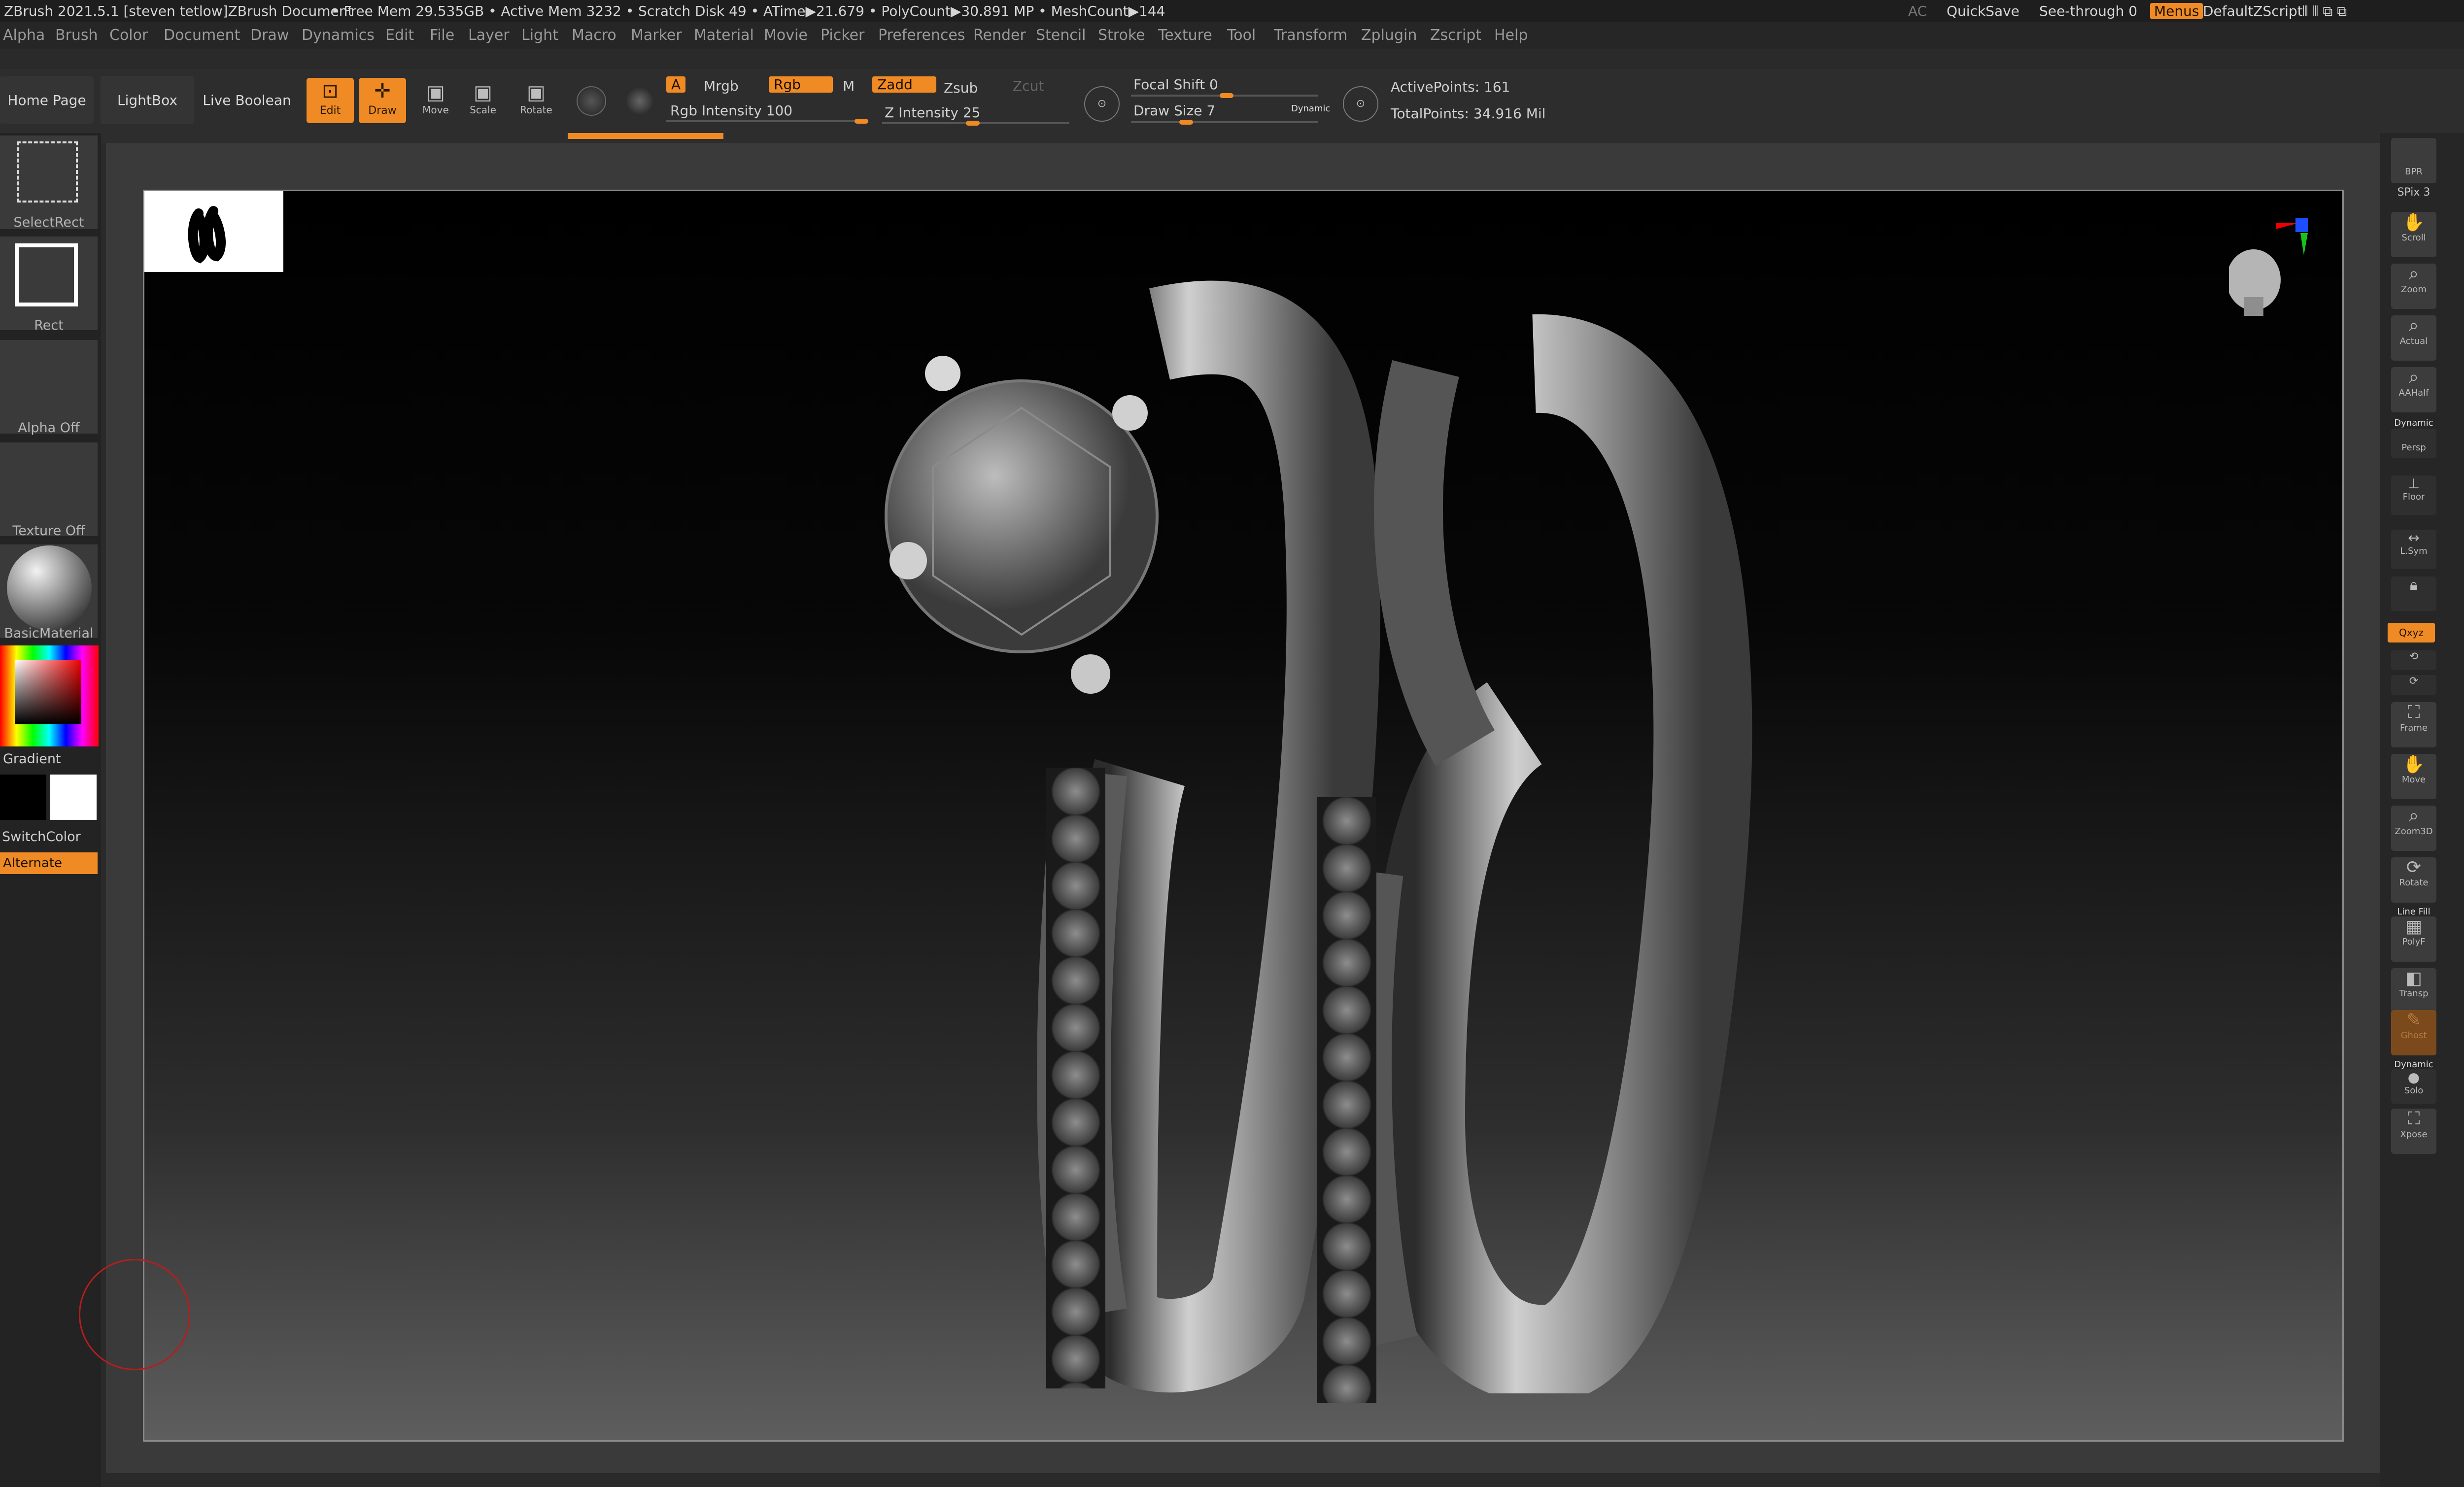 The width and height of the screenshot is (2464, 1487). Describe the element at coordinates (2324, 11) in the screenshot. I see `window-controls-icon: ⫴ ⫴ ⧉ ⧉` at that location.